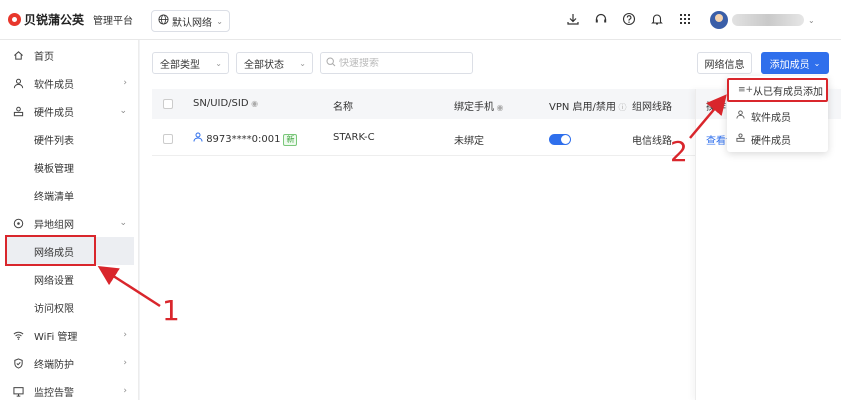 Image resolution: width=841 pixels, height=400 pixels. Describe the element at coordinates (54, 225) in the screenshot. I see `sidebar-item-label: 异地组网` at that location.